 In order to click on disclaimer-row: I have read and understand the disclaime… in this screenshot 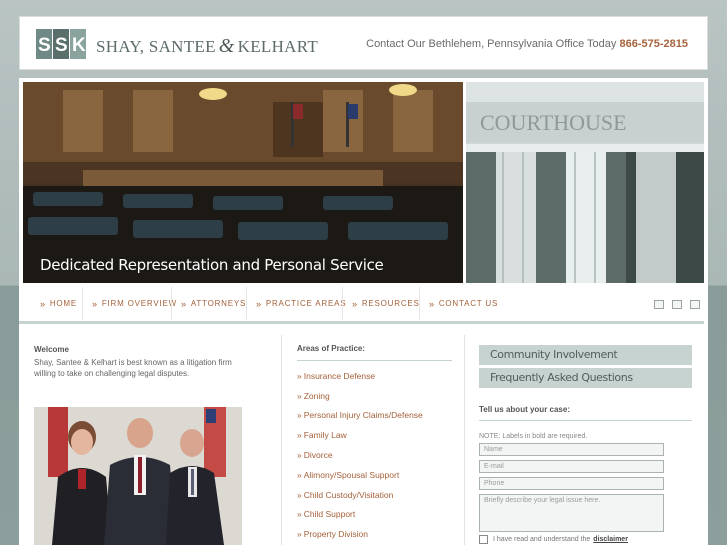, I will do `click(585, 539)`.